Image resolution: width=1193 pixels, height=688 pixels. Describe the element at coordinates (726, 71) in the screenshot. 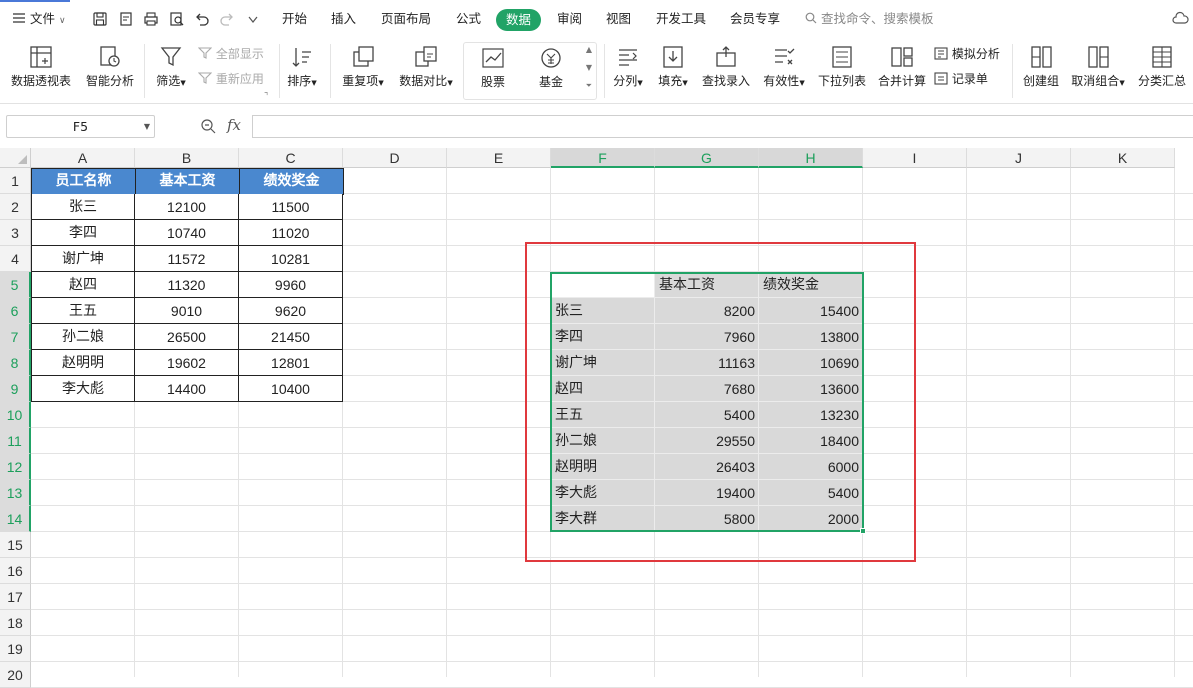

I see `lookup-entry-button: 查找录入` at that location.